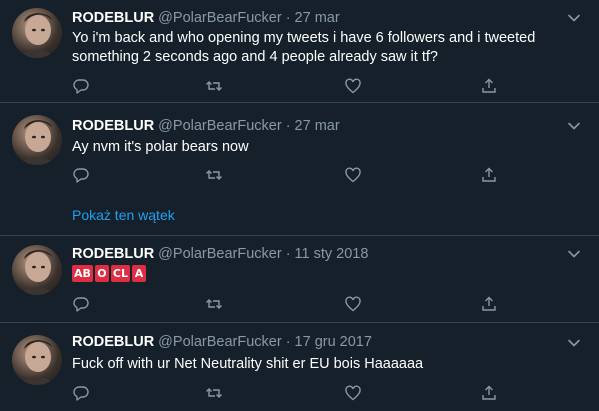 Image resolution: width=599 pixels, height=411 pixels. I want to click on emoji-row: AB O CL A, so click(322, 273).